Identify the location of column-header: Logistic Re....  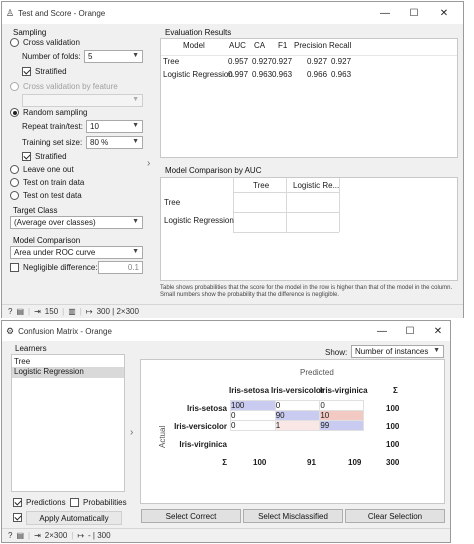
(316, 185).